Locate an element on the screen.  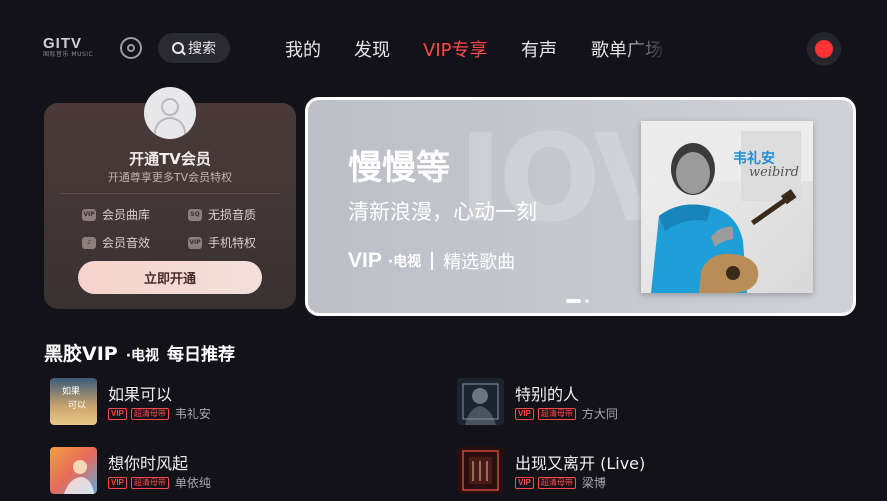
divider is located at coordinates (170, 193).